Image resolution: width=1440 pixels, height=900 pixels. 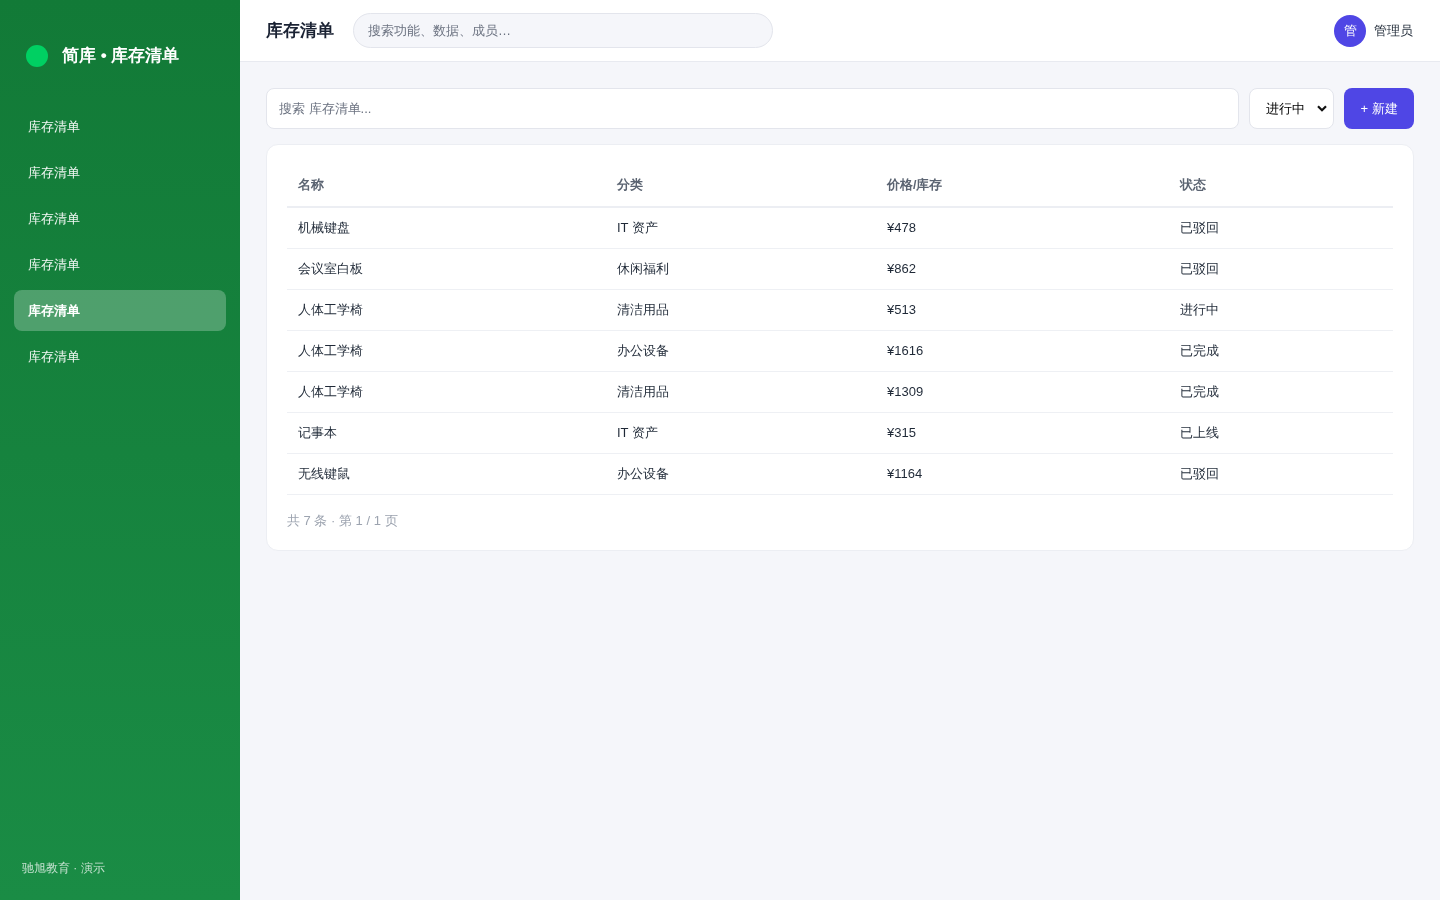 I want to click on table-cell: 记事本, so click(x=446, y=432).